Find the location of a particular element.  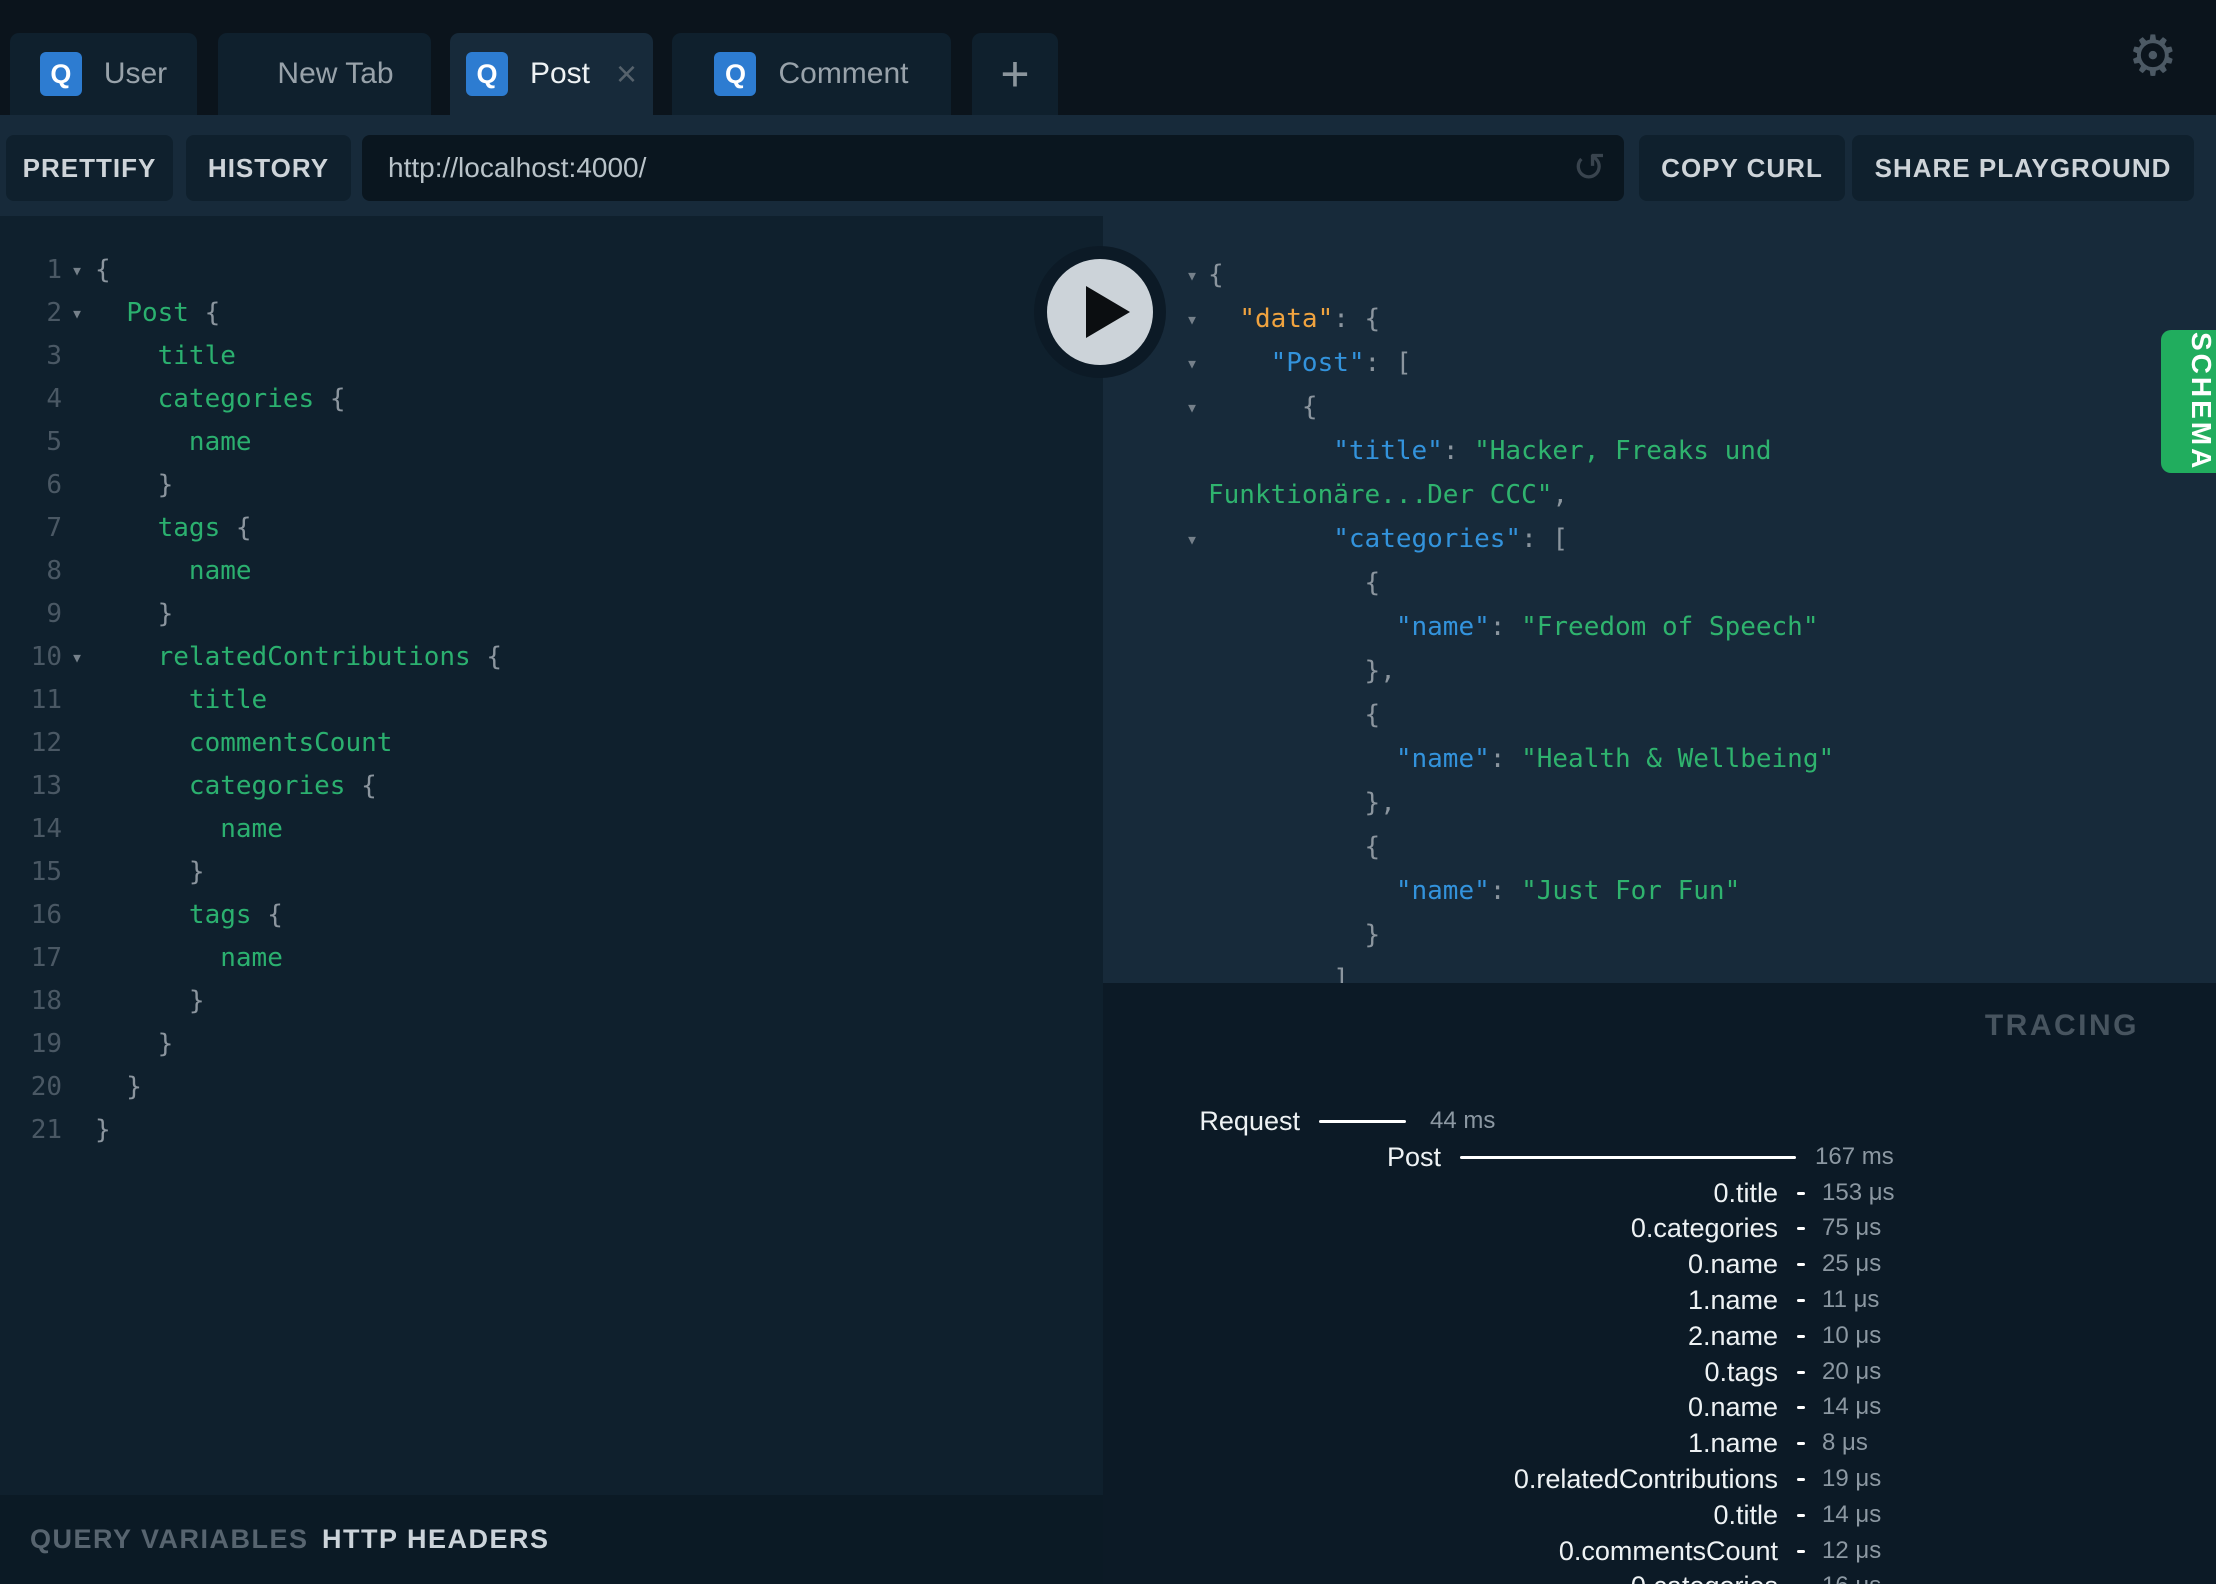

query-line: 12 commentsCount is located at coordinates (551, 743).